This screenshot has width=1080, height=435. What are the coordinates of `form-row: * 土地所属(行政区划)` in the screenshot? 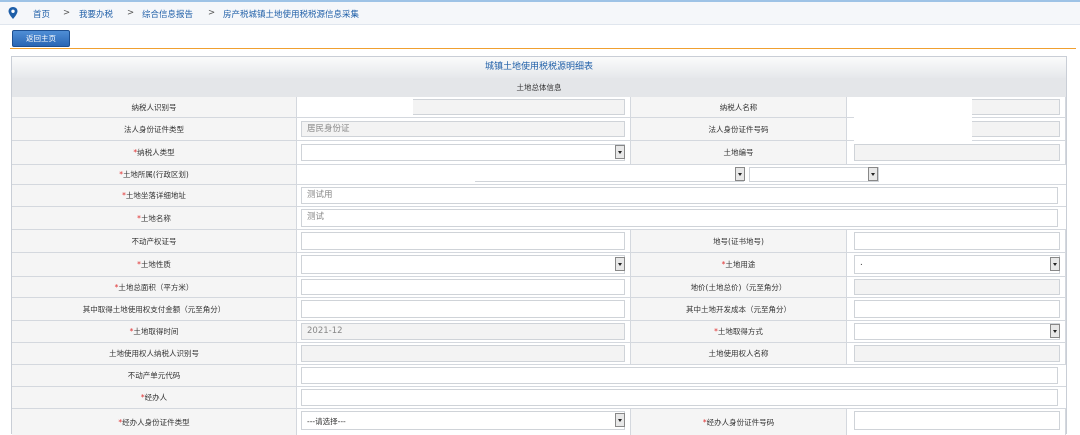 It's located at (539, 175).